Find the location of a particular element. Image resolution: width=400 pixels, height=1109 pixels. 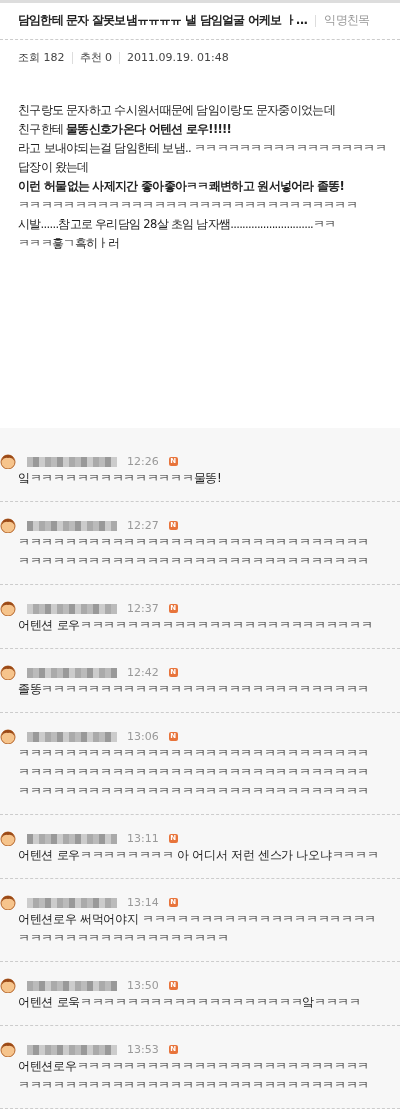

body-line: 답장이 왔는데 is located at coordinates (54, 167).